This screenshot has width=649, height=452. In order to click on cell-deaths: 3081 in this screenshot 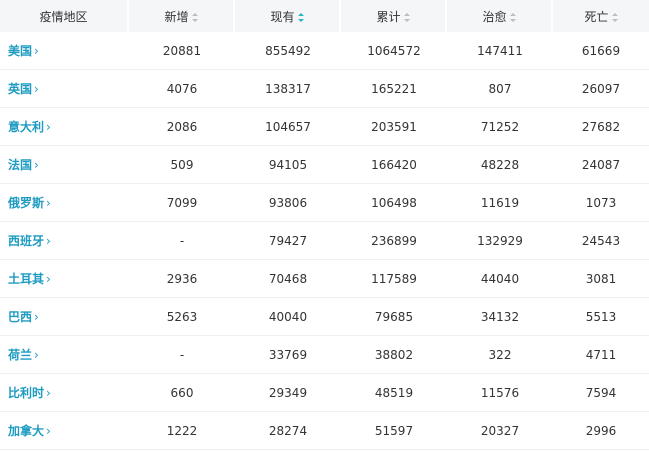, I will do `click(601, 279)`.